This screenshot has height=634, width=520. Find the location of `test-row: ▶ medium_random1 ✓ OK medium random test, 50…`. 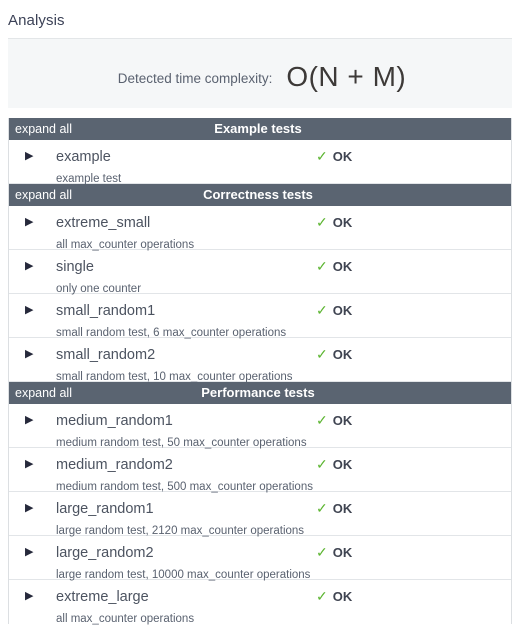

test-row: ▶ medium_random1 ✓ OK medium random test, 50… is located at coordinates (260, 426).